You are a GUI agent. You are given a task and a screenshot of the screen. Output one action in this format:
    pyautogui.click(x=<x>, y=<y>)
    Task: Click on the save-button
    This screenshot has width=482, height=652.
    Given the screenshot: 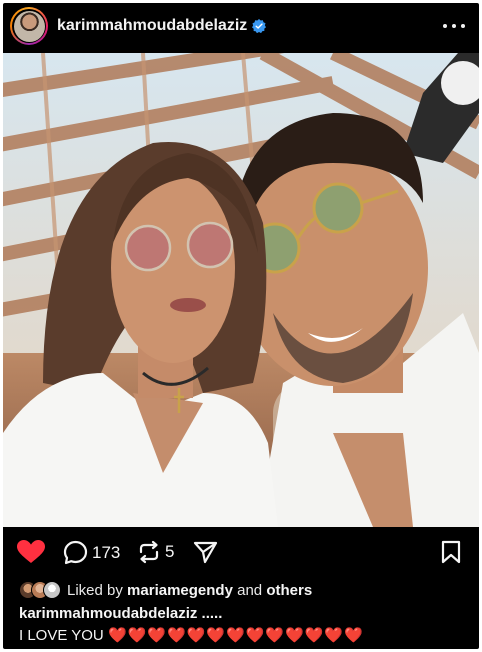 What is the action you would take?
    pyautogui.click(x=451, y=552)
    